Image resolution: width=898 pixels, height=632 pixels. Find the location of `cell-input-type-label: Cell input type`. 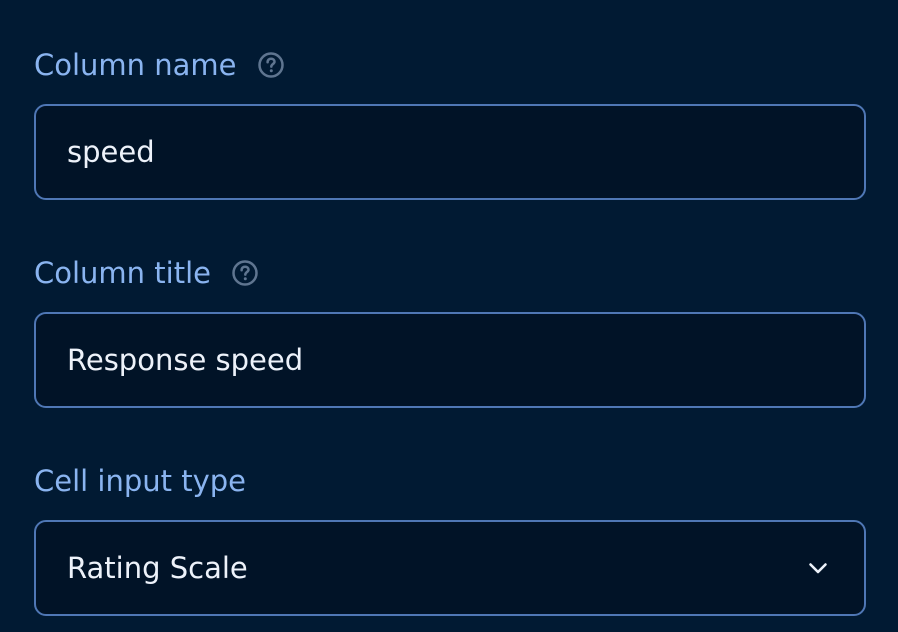

cell-input-type-label: Cell input type is located at coordinates (140, 481).